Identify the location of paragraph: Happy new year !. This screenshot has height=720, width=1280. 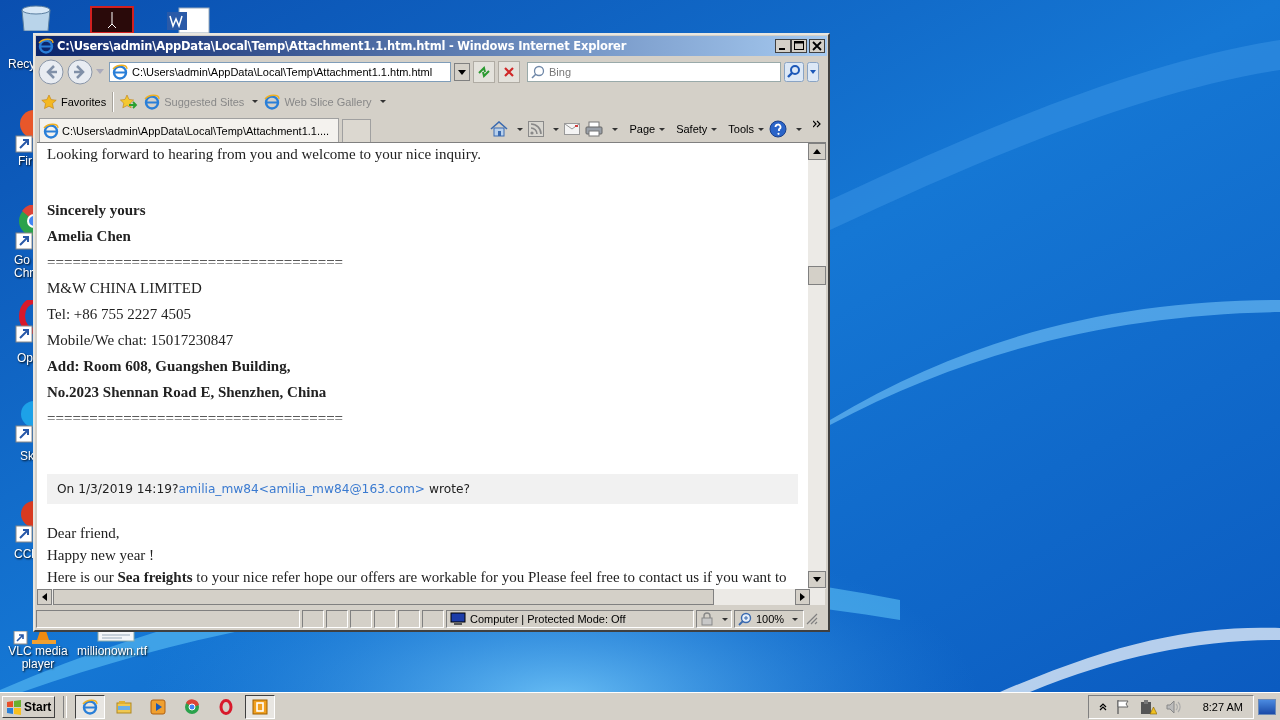
(101, 556).